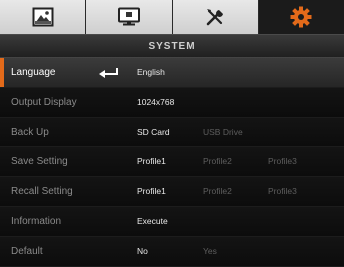 The height and width of the screenshot is (267, 344). Describe the element at coordinates (172, 46) in the screenshot. I see `menu-title: SYSTEM` at that location.